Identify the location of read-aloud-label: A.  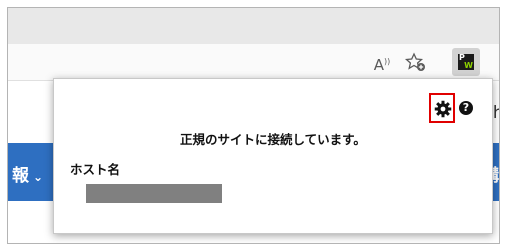
(378, 65).